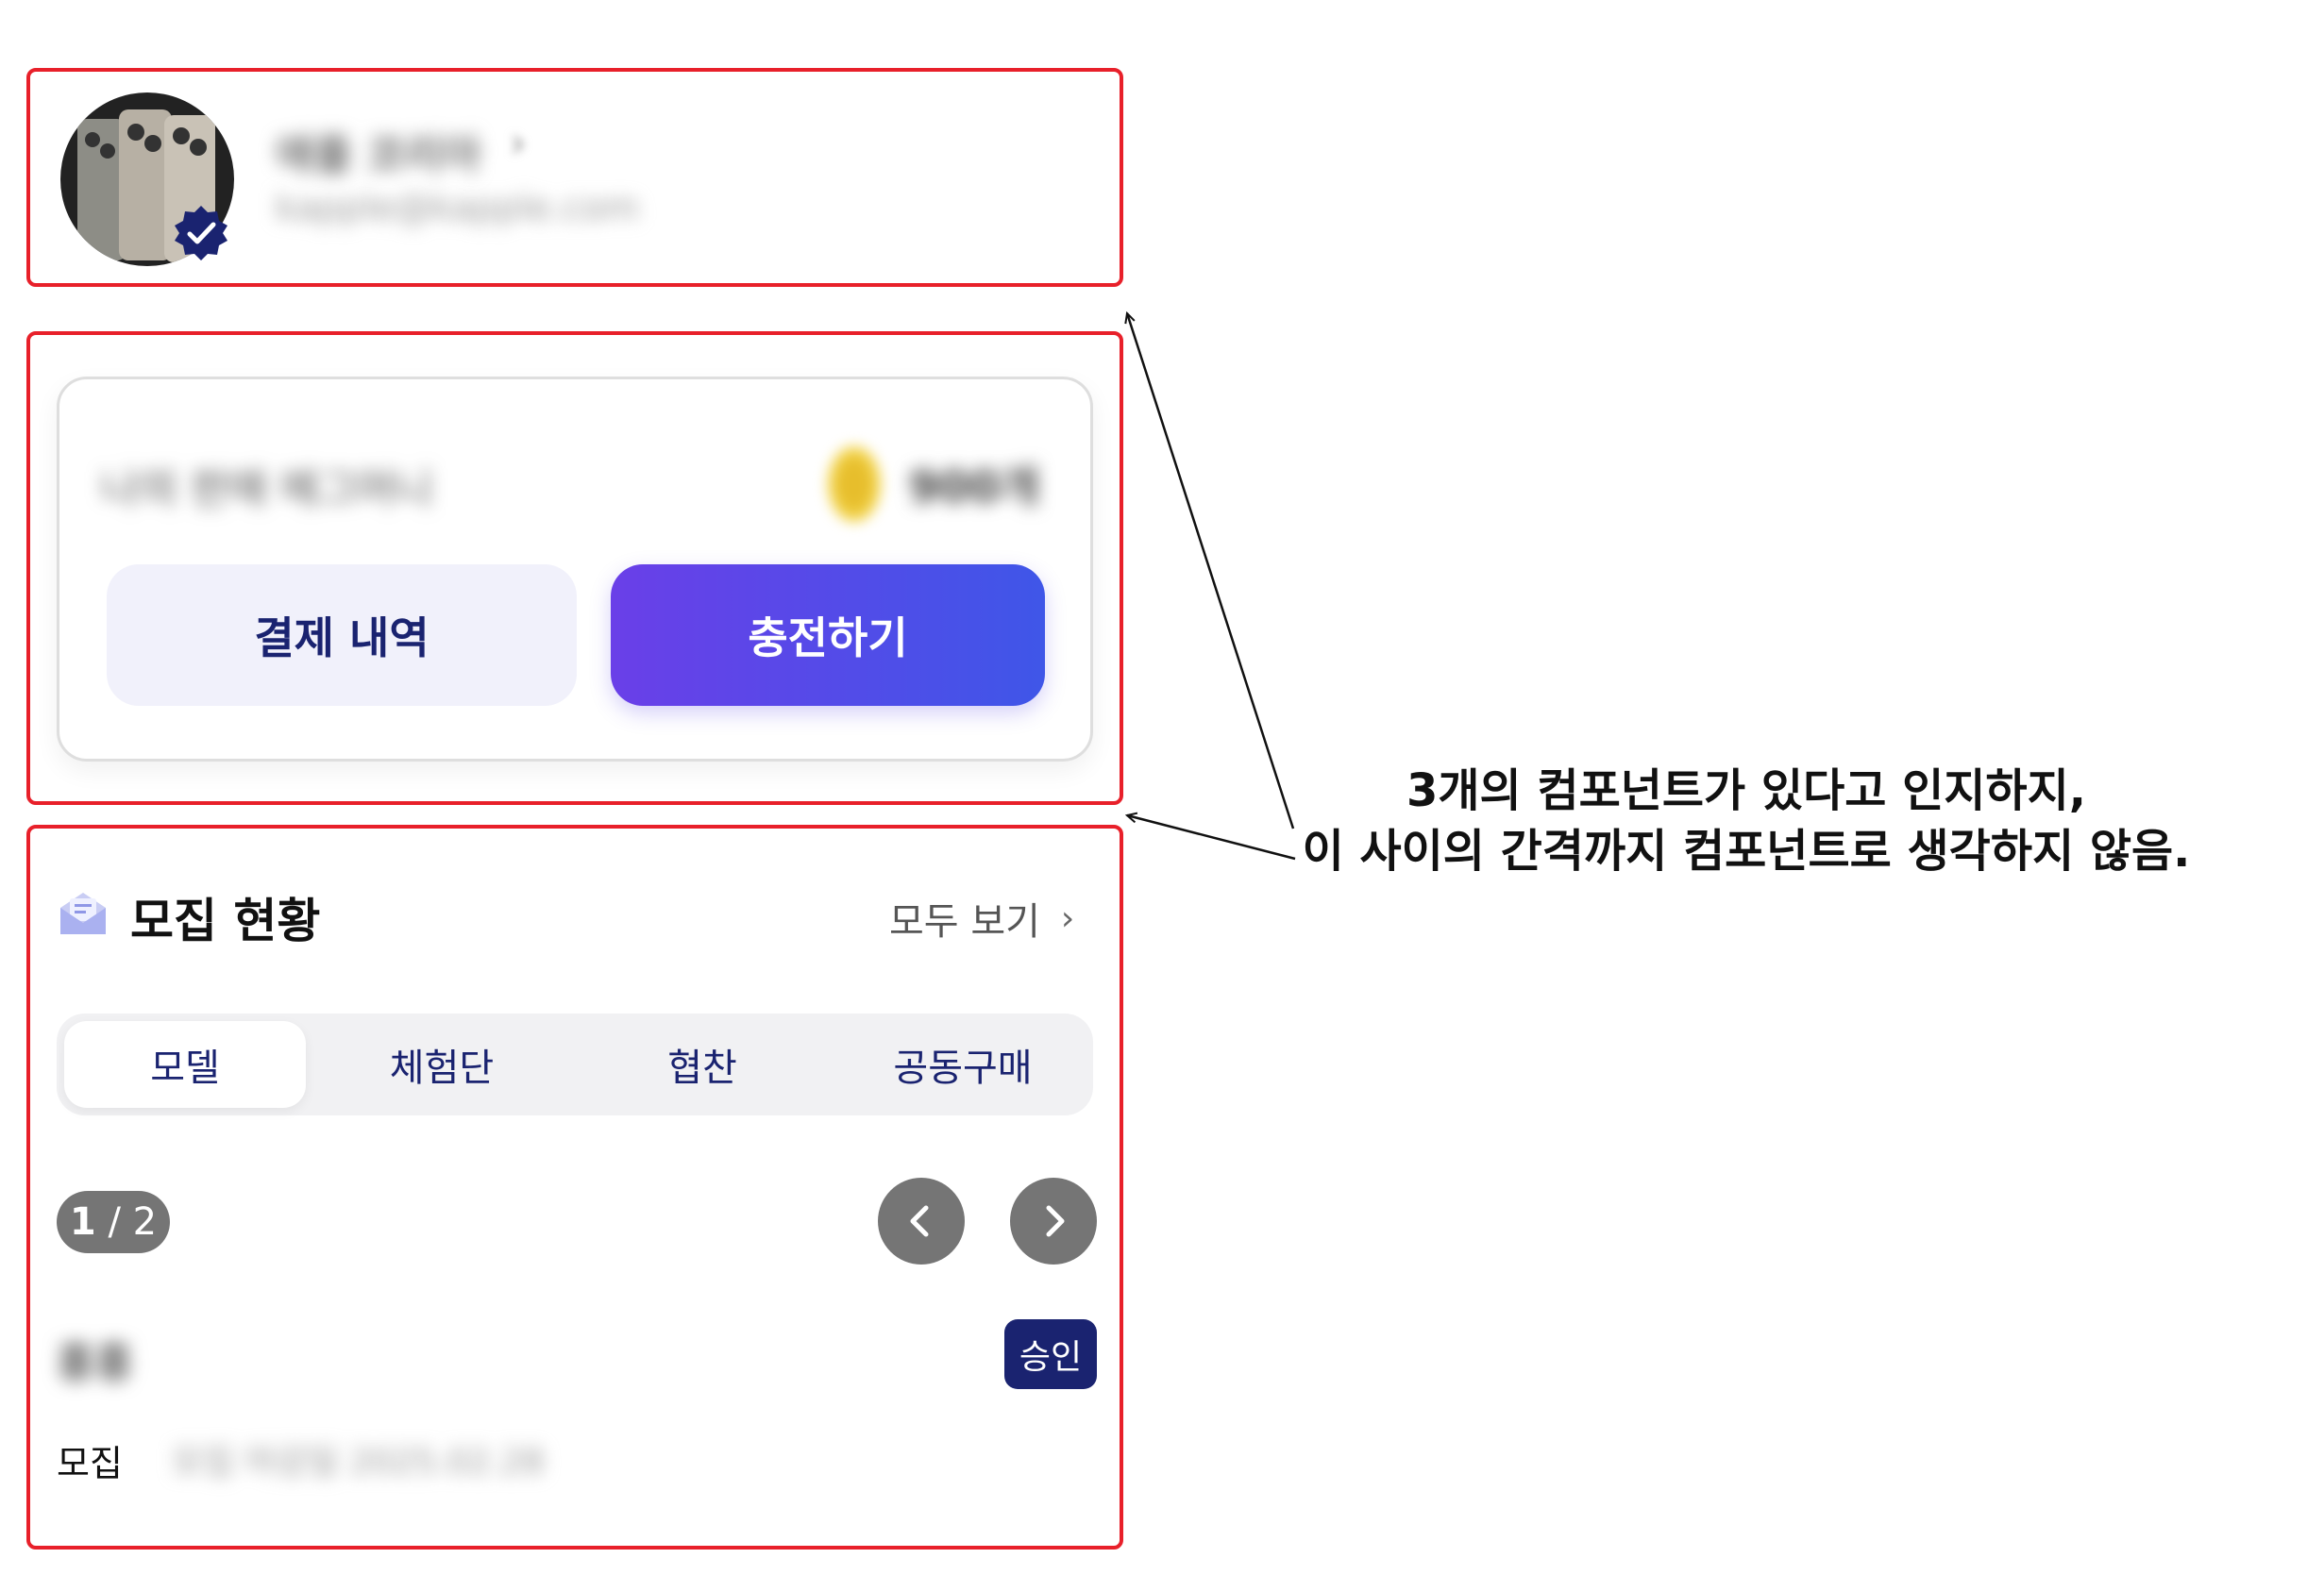  I want to click on annotation-line-2: 이 사이의 간격까지 컴포넌트로 생각하지 않음., so click(1746, 852).